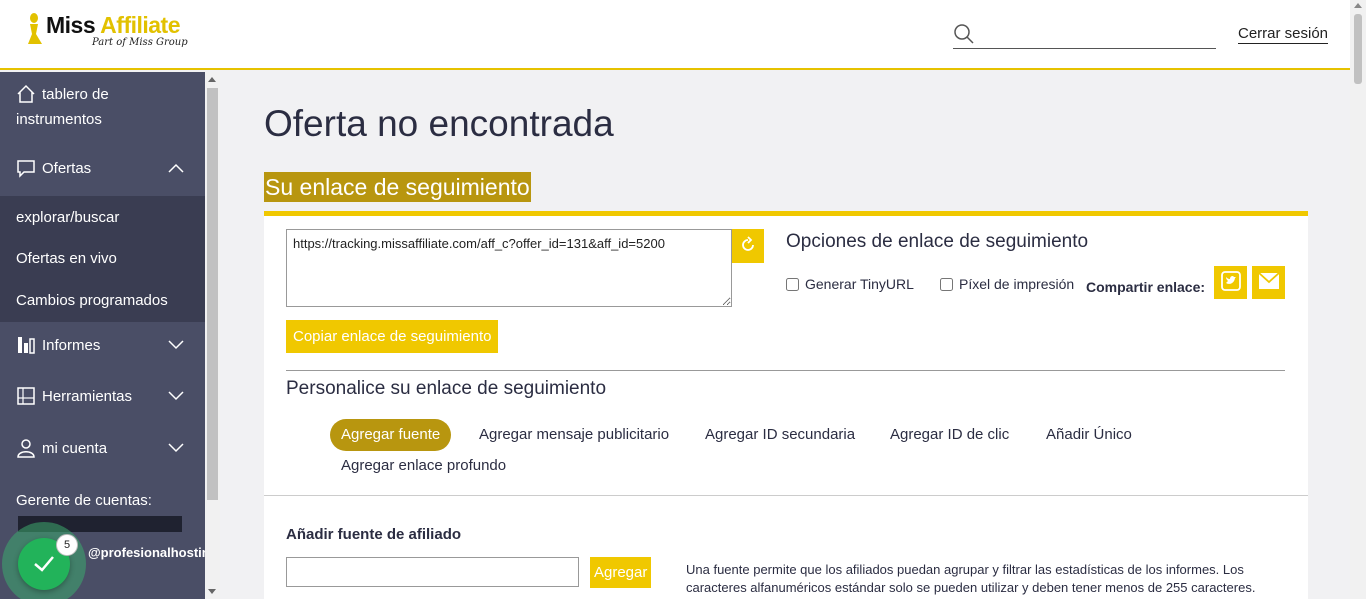 Image resolution: width=1366 pixels, height=599 pixels. I want to click on sidebar-item-account: mi cuenta, so click(102, 450).